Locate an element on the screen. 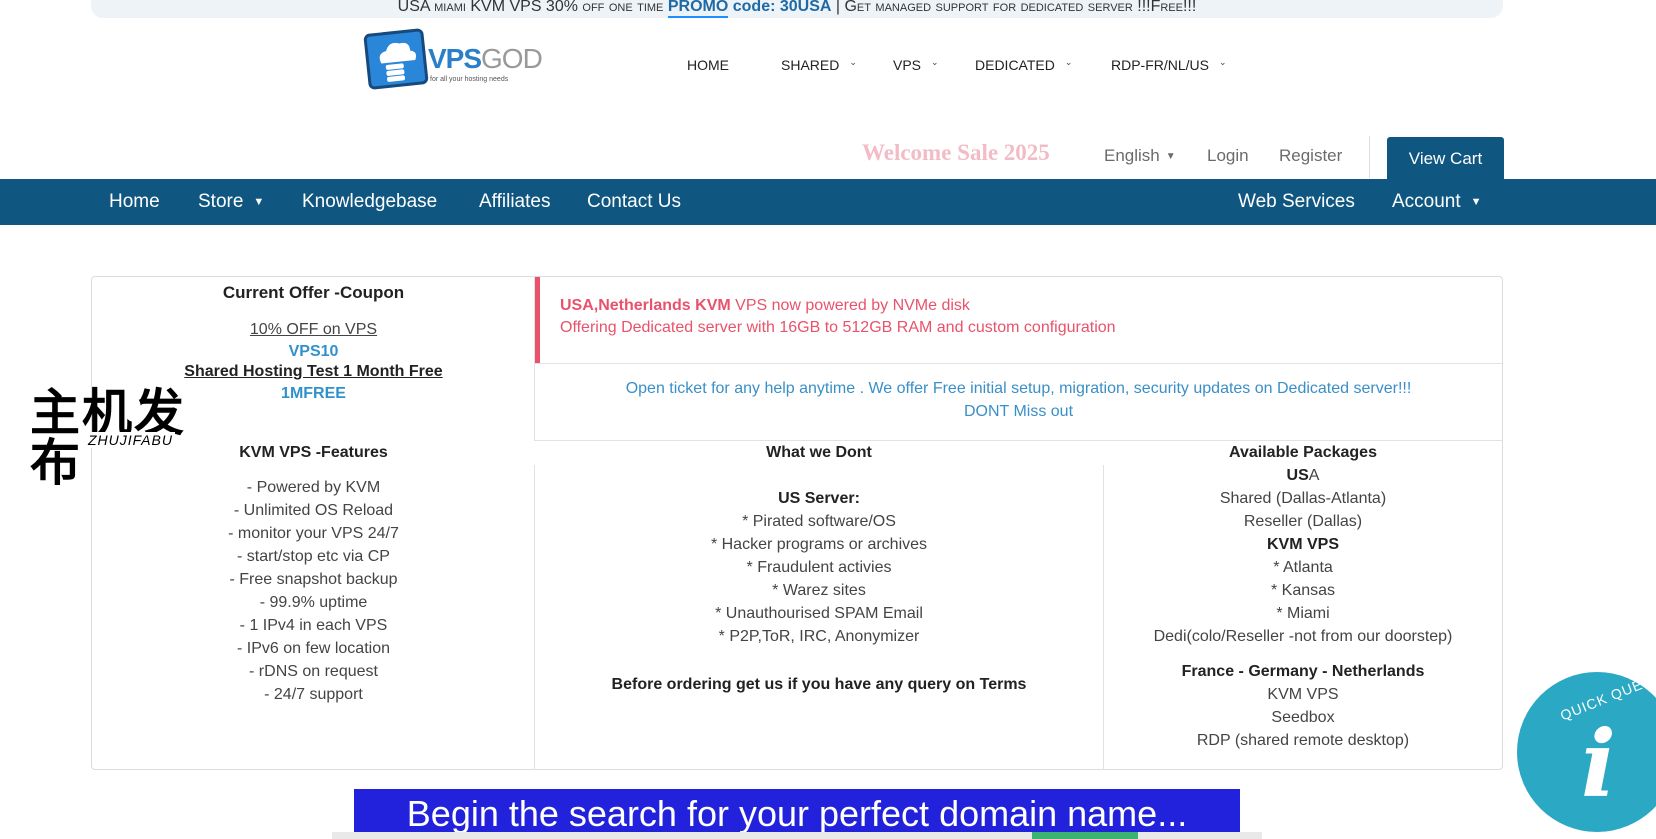 This screenshot has width=1656, height=839. list-item: - monitor your VPS 24/7 is located at coordinates (313, 533).